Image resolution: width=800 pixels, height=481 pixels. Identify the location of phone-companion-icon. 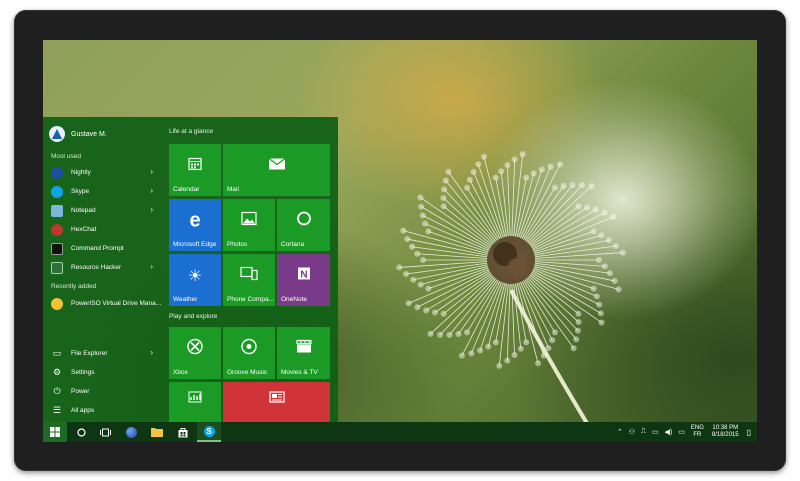
(249, 275).